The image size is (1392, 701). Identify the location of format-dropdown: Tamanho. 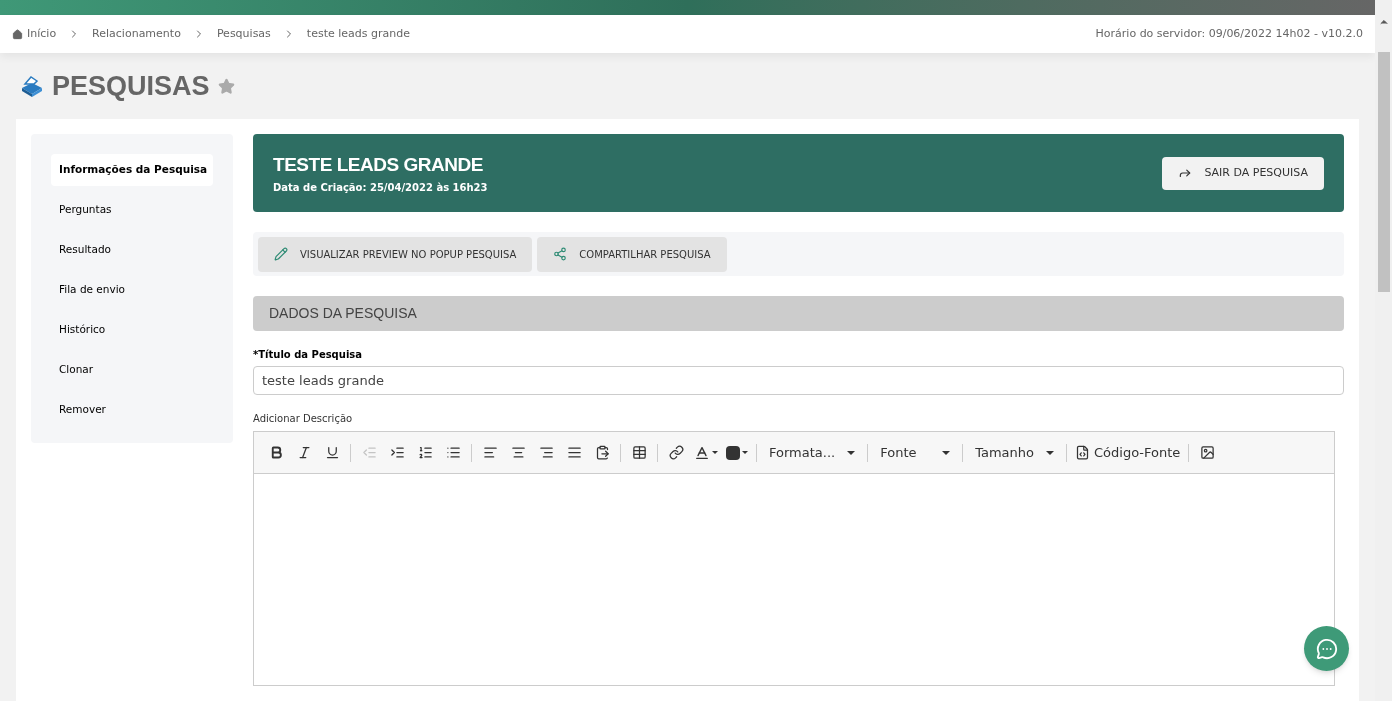
(1014, 452).